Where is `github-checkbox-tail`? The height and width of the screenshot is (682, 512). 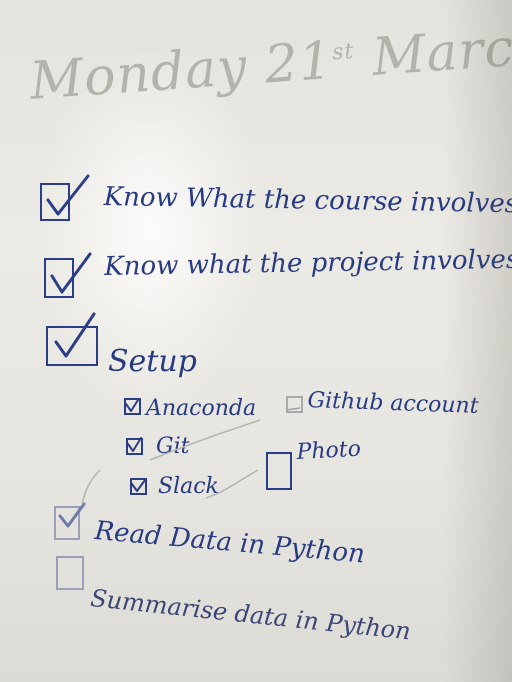
github-checkbox-tail is located at coordinates (293, 409).